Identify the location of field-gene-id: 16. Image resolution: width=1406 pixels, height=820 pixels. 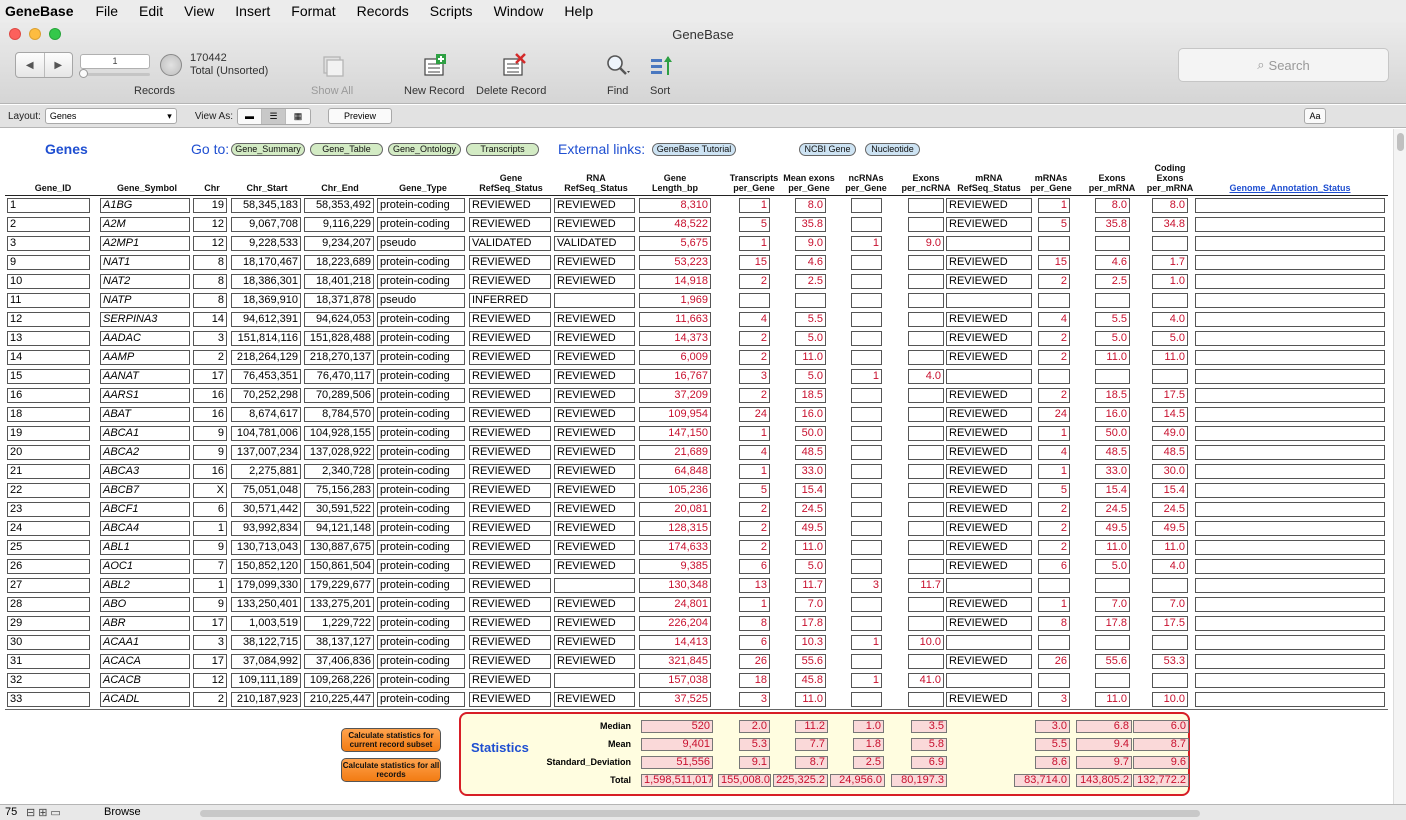
(48, 395).